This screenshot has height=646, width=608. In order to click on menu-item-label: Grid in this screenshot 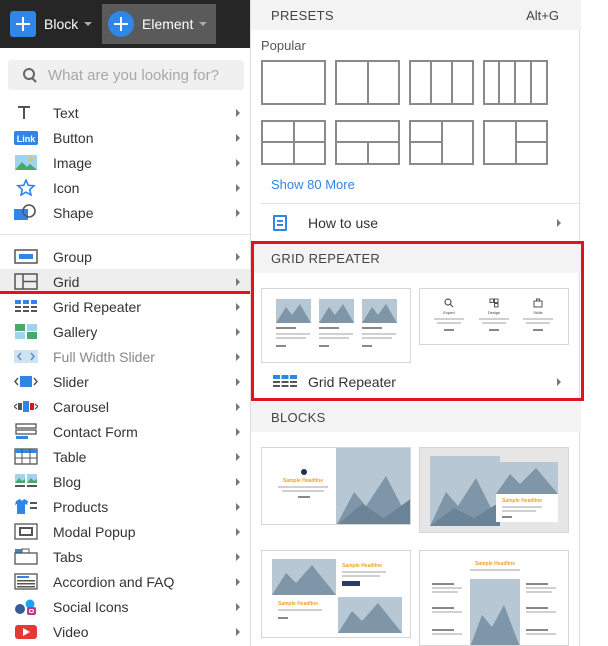, I will do `click(66, 281)`.